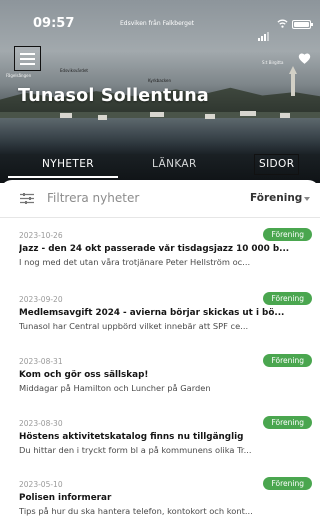  I want to click on tab-bar: NYHETER LÄNKAR SIDOR, so click(160, 168).